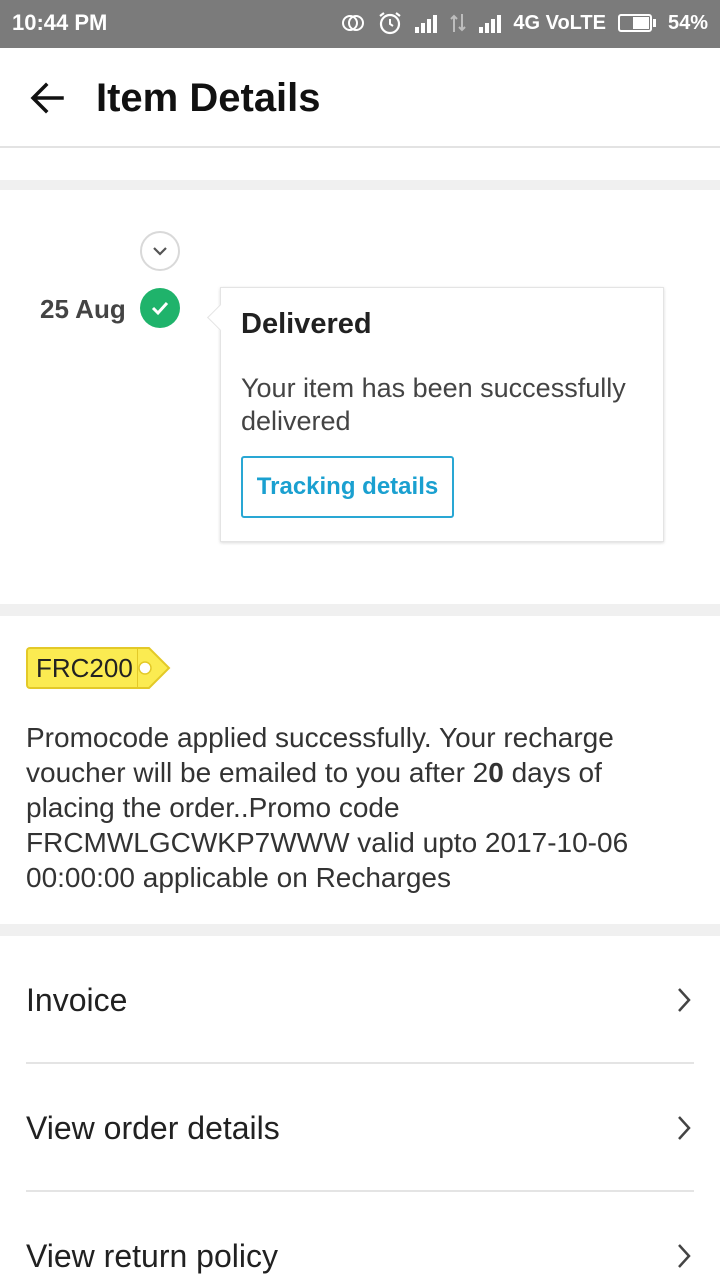  Describe the element at coordinates (687, 22) in the screenshot. I see `battery-percent: 54%` at that location.